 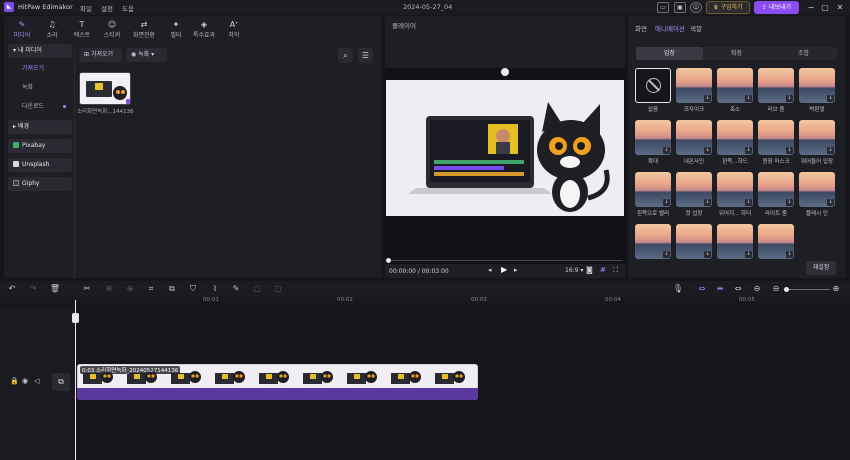 I want to click on minimize-icon: −, so click(x=811, y=7).